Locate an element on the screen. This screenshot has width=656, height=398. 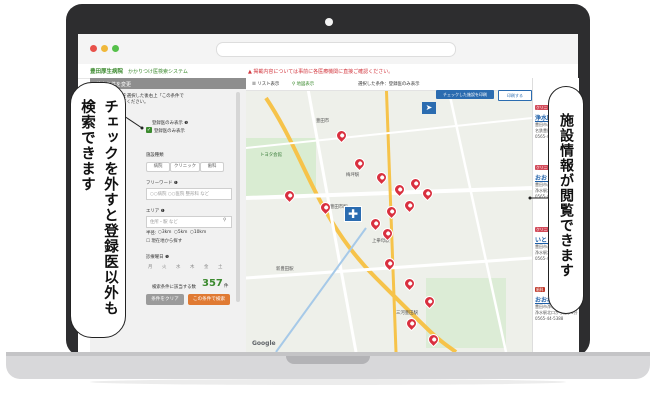
right-callout: 施設情報が閲覧できます is located at coordinates (566, 200).